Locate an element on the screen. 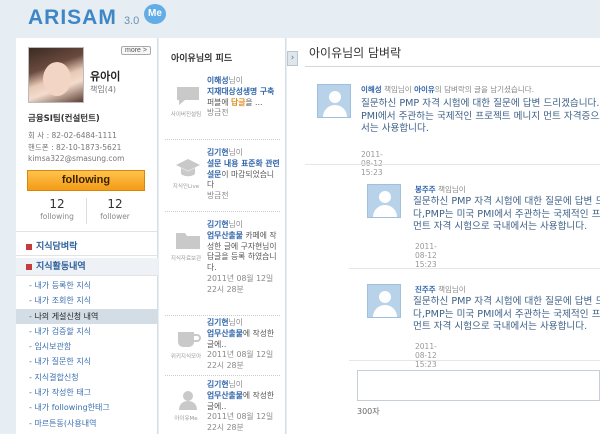  profile-photo is located at coordinates (56, 75).